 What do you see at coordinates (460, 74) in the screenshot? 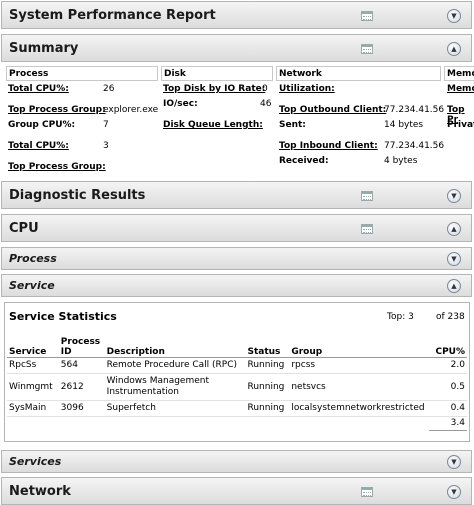
I see `memory-header: Memo` at bounding box center [460, 74].